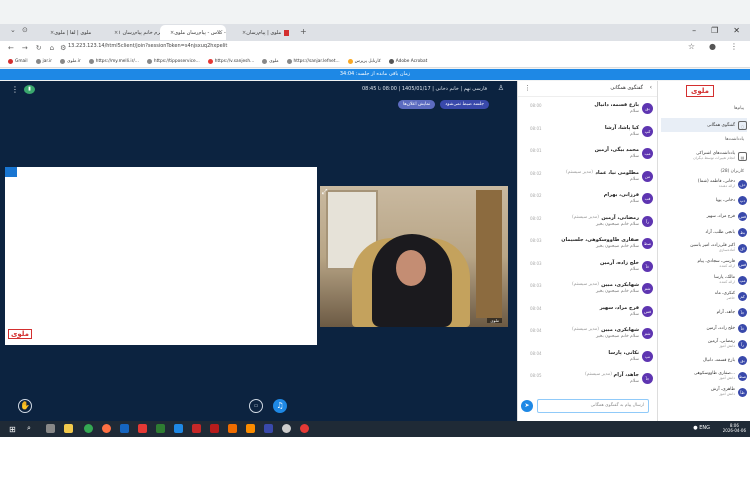 The height and width of the screenshot is (480, 750). What do you see at coordinates (704, 392) in the screenshot?
I see `user-list-item: طاهری، آرش دانش آموز طآ` at bounding box center [704, 392].